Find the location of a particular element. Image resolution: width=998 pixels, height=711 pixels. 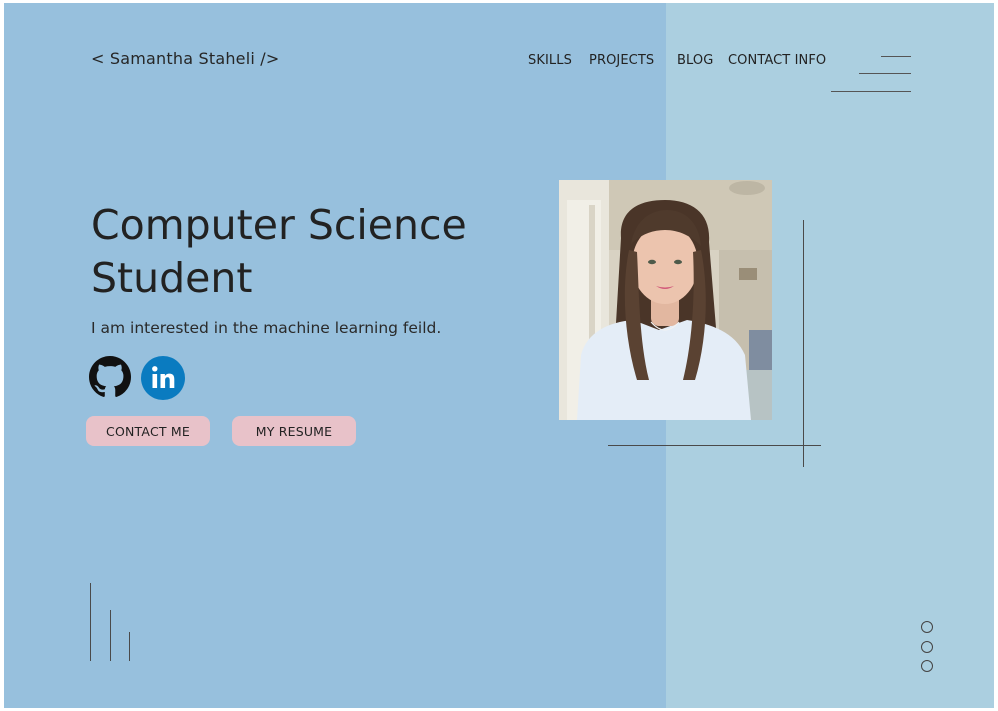

photo-frame-vertical-line is located at coordinates (803, 343).